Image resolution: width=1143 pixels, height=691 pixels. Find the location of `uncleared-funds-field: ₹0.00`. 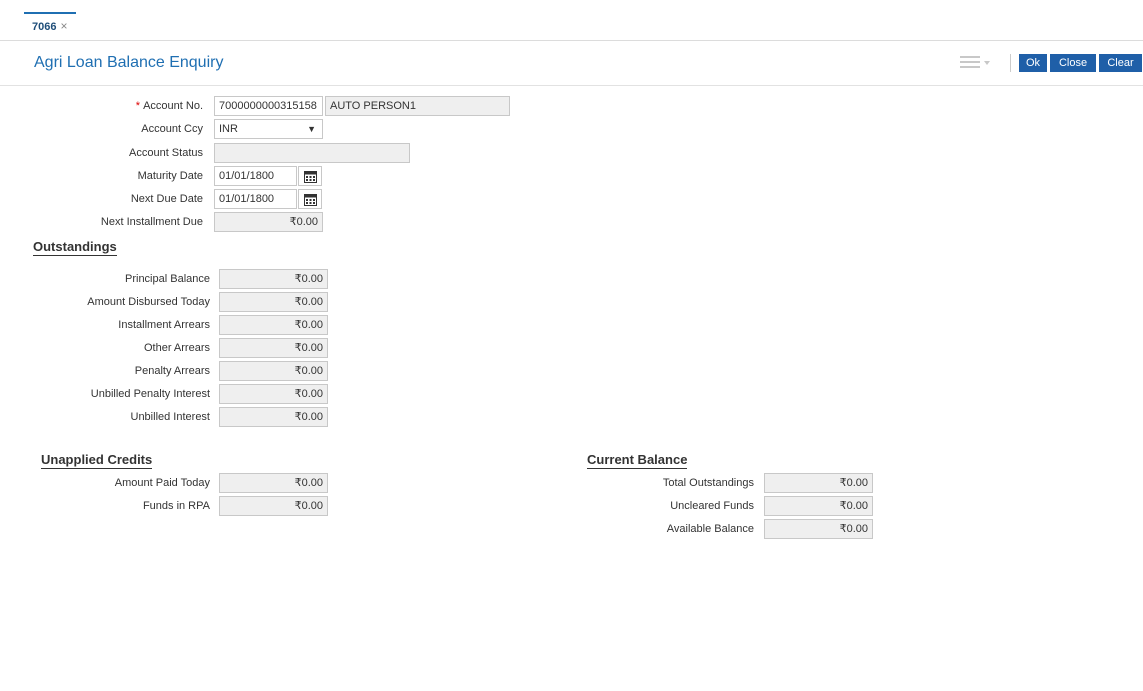

uncleared-funds-field: ₹0.00 is located at coordinates (818, 506).